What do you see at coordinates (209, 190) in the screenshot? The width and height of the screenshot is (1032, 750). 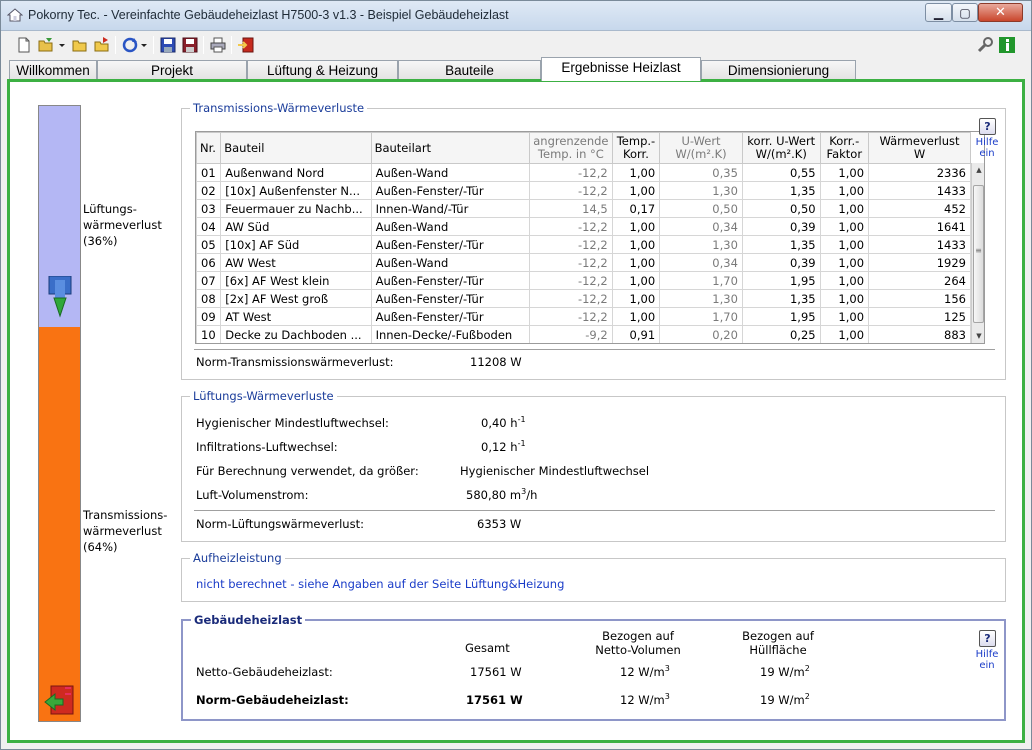 I see `row-nr: 02` at bounding box center [209, 190].